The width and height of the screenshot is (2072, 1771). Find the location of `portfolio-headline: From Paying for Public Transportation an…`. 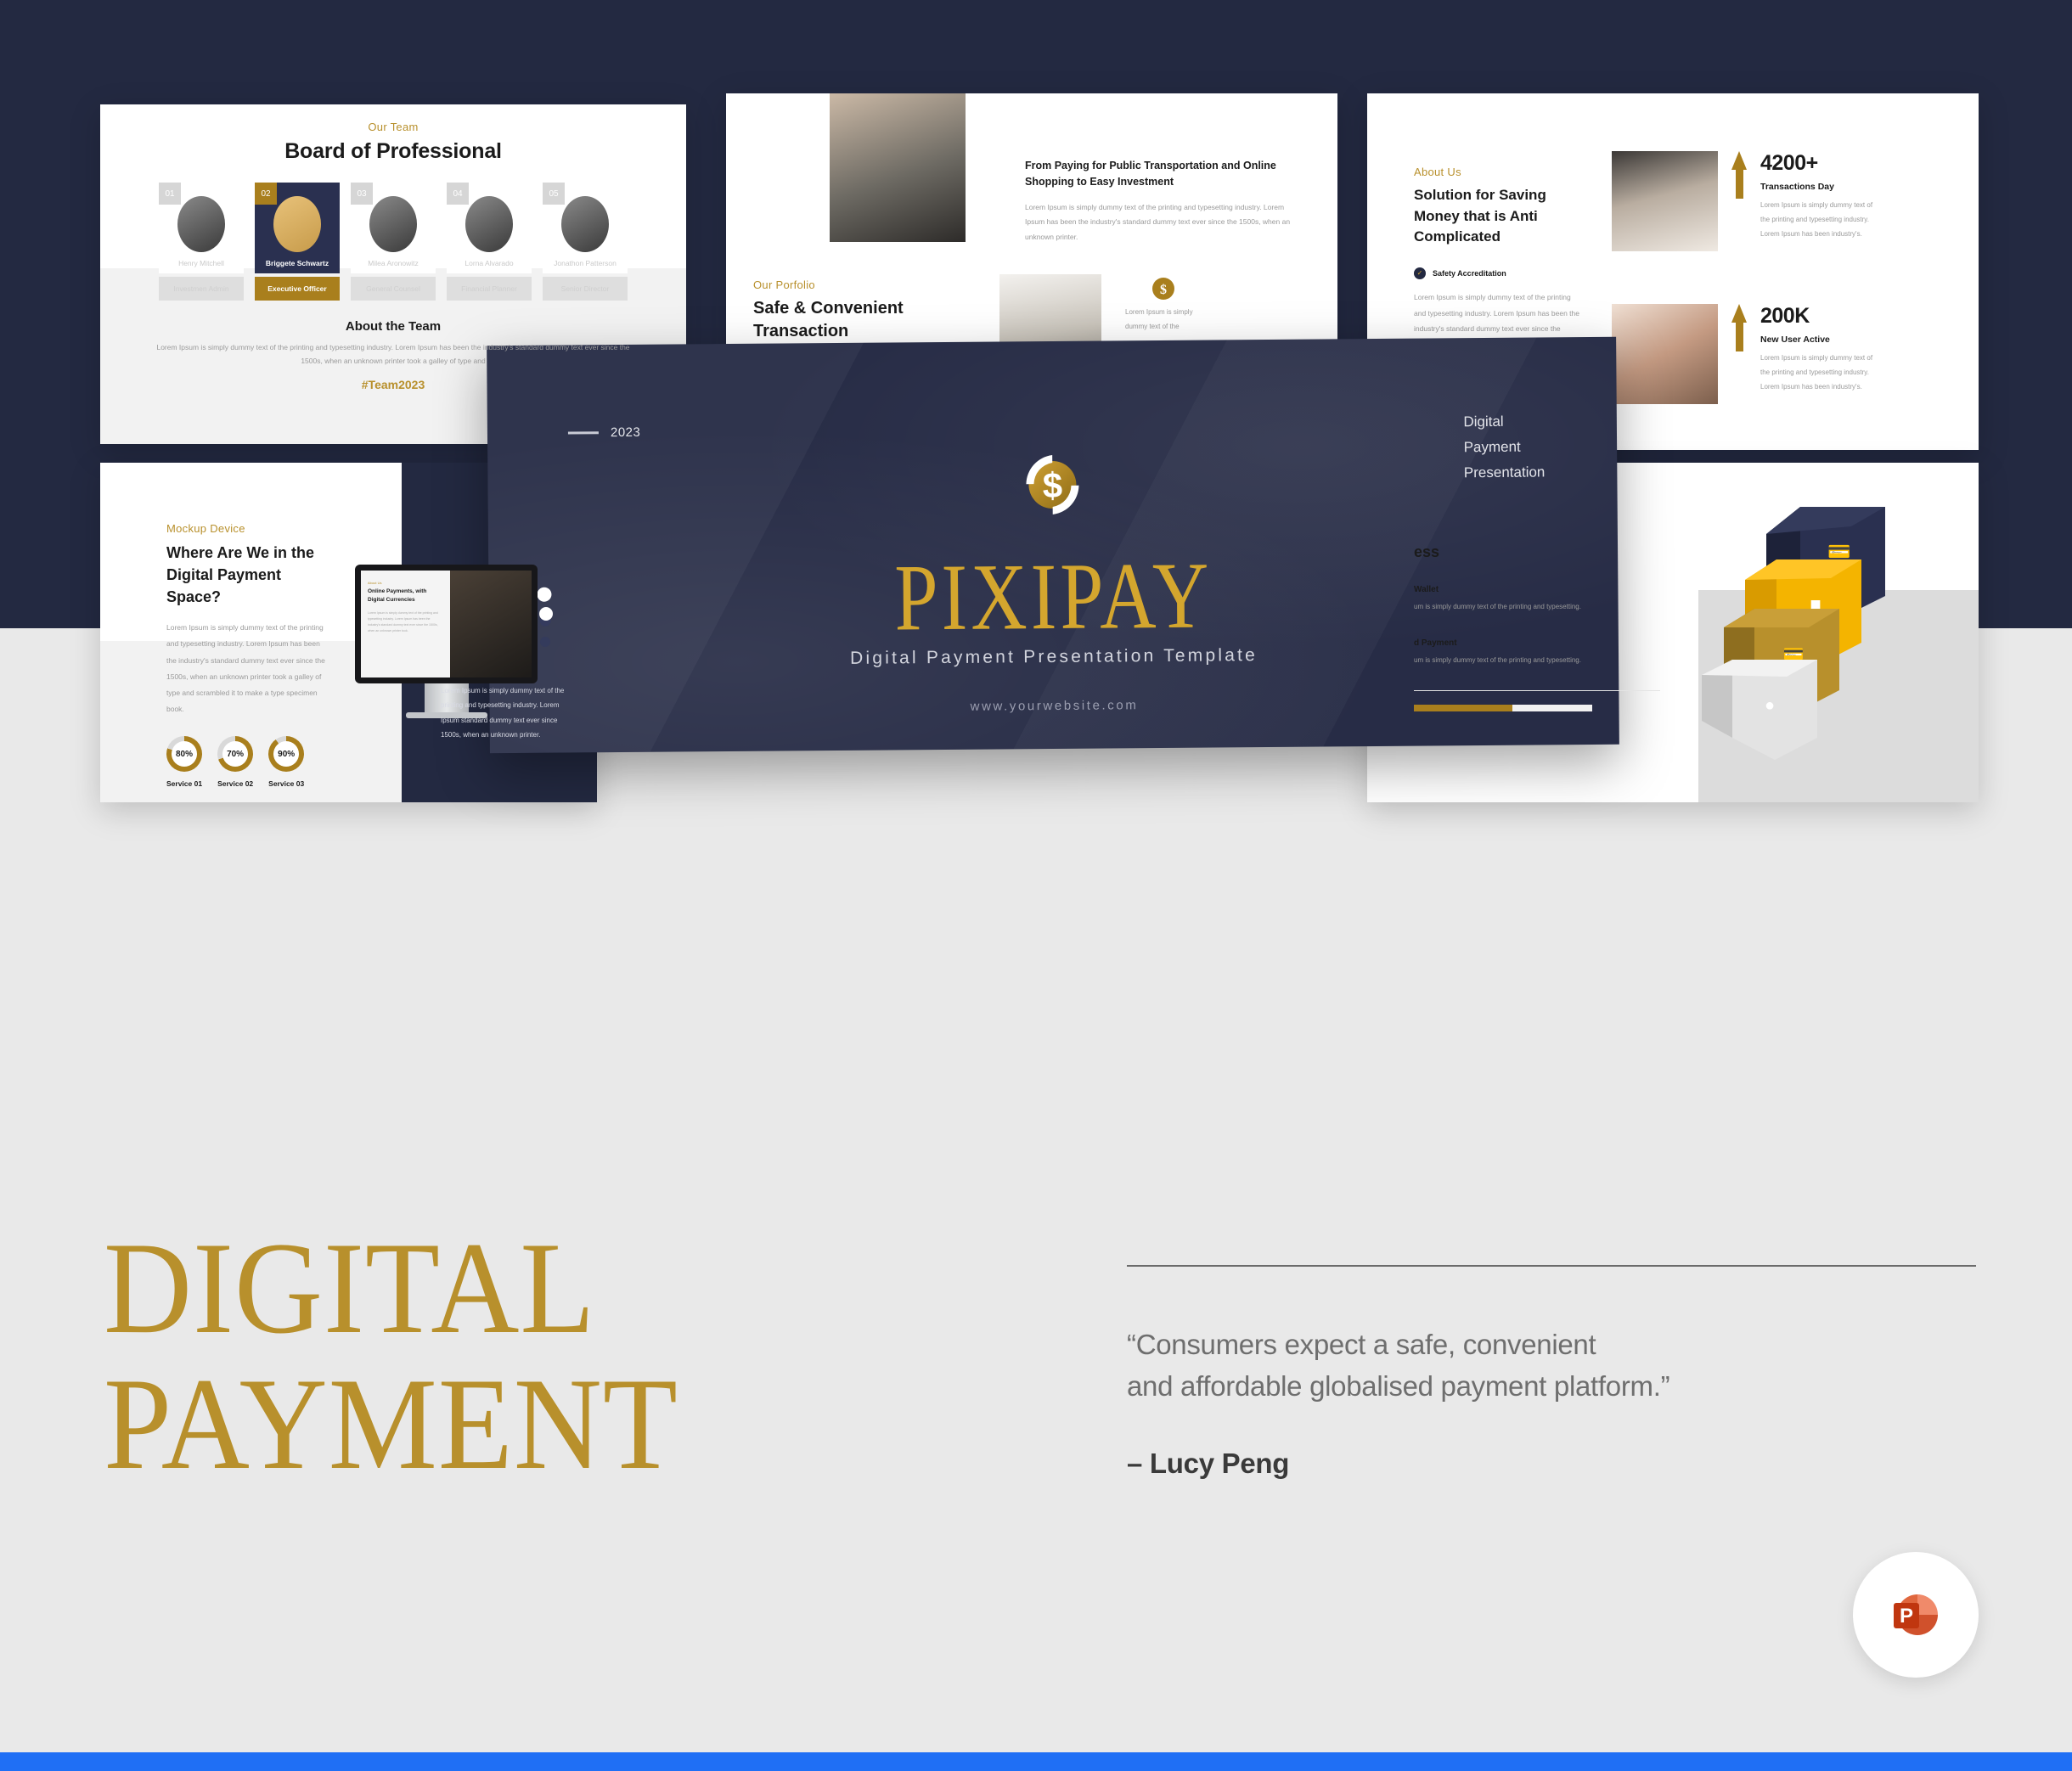

portfolio-headline: From Paying for Public Transportation an… is located at coordinates (1150, 174).